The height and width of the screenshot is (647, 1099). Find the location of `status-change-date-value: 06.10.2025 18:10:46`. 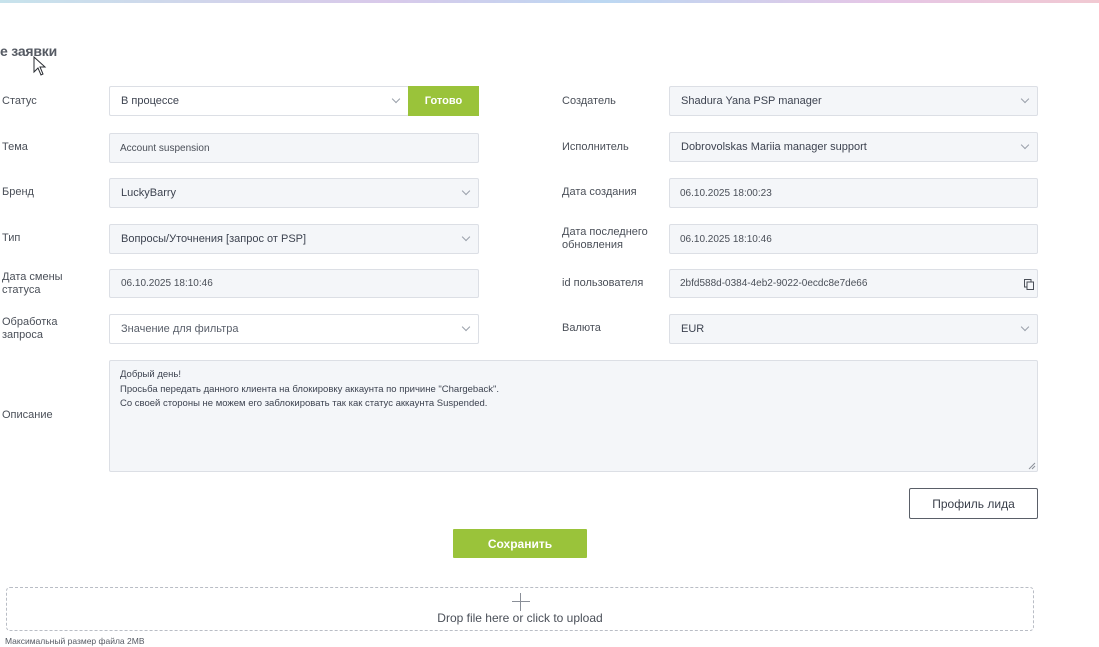

status-change-date-value: 06.10.2025 18:10:46 is located at coordinates (167, 283).